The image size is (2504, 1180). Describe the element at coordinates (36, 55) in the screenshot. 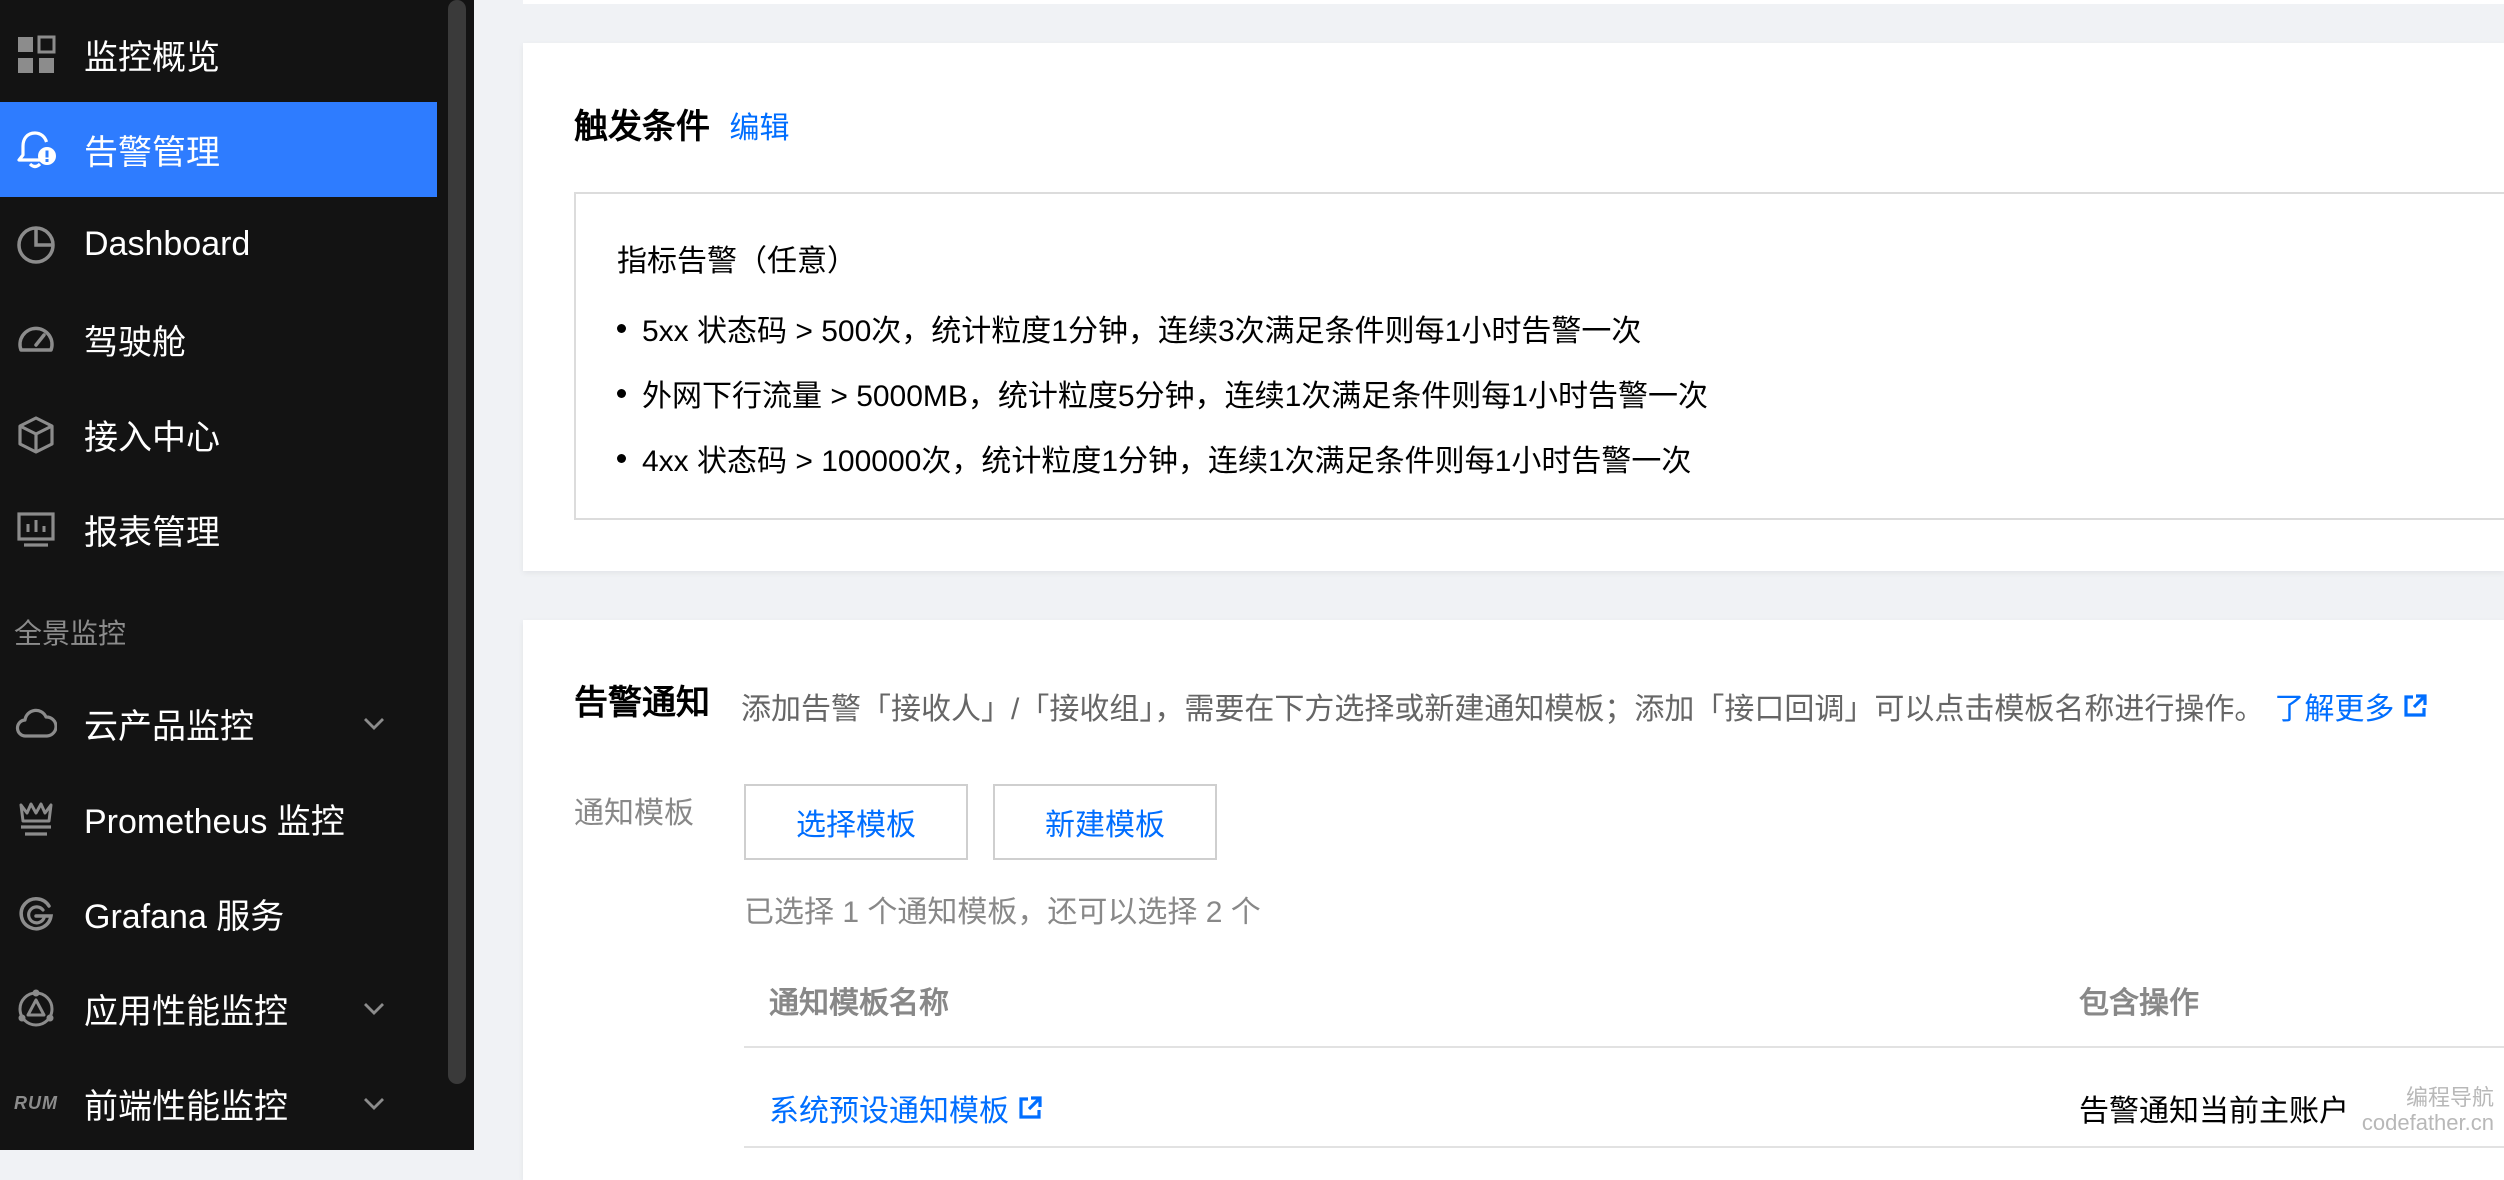

I see `grid-icon` at that location.